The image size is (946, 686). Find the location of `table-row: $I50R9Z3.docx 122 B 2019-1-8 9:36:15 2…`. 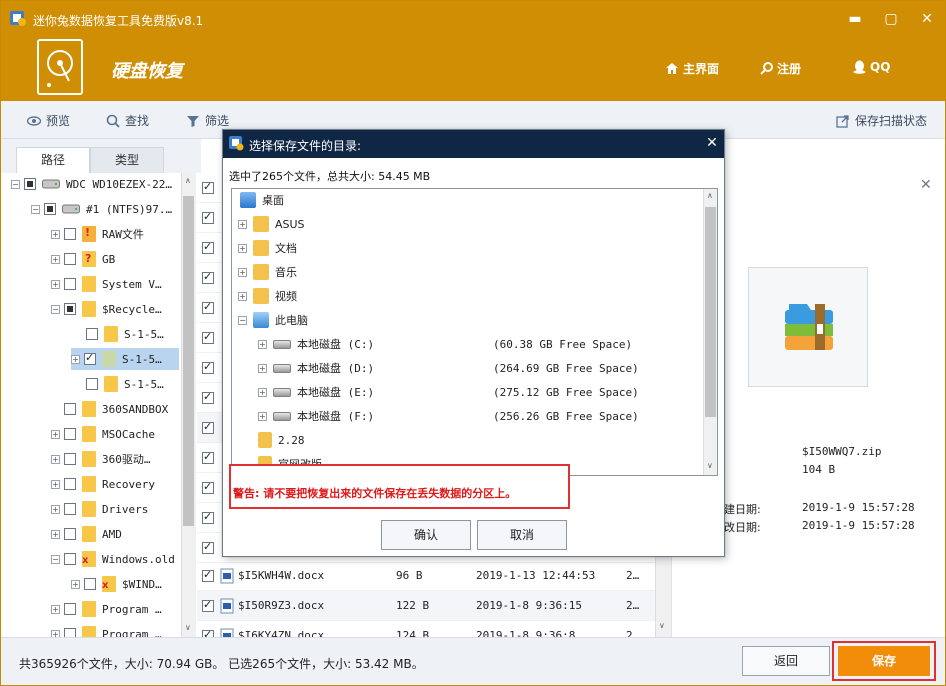

table-row: $I50R9Z3.docx 122 B 2019-1-8 9:36:15 2… is located at coordinates (426, 606).